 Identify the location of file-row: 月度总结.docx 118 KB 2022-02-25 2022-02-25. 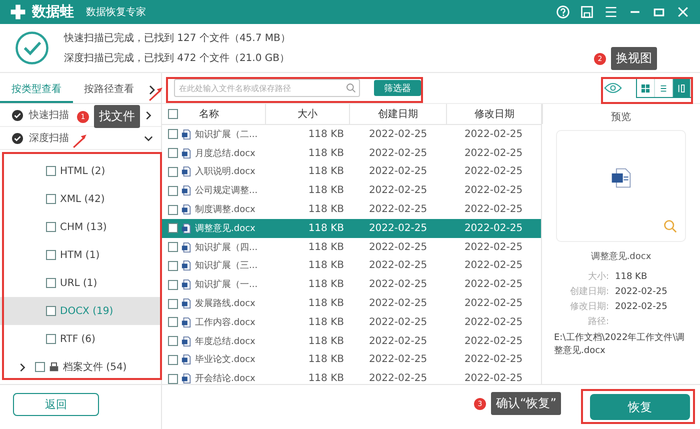
(351, 153).